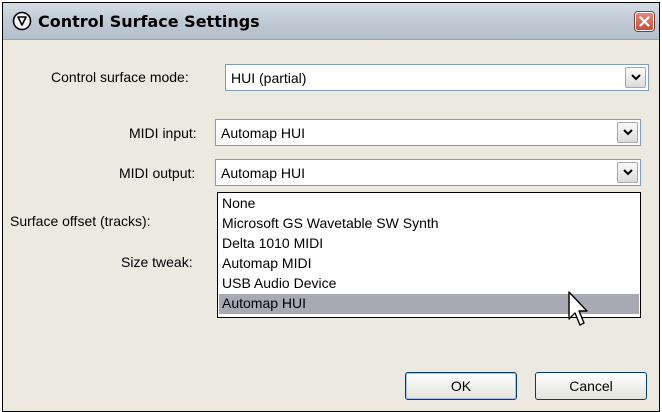  Describe the element at coordinates (269, 78) in the screenshot. I see `mode-value: HUI (partial)` at that location.